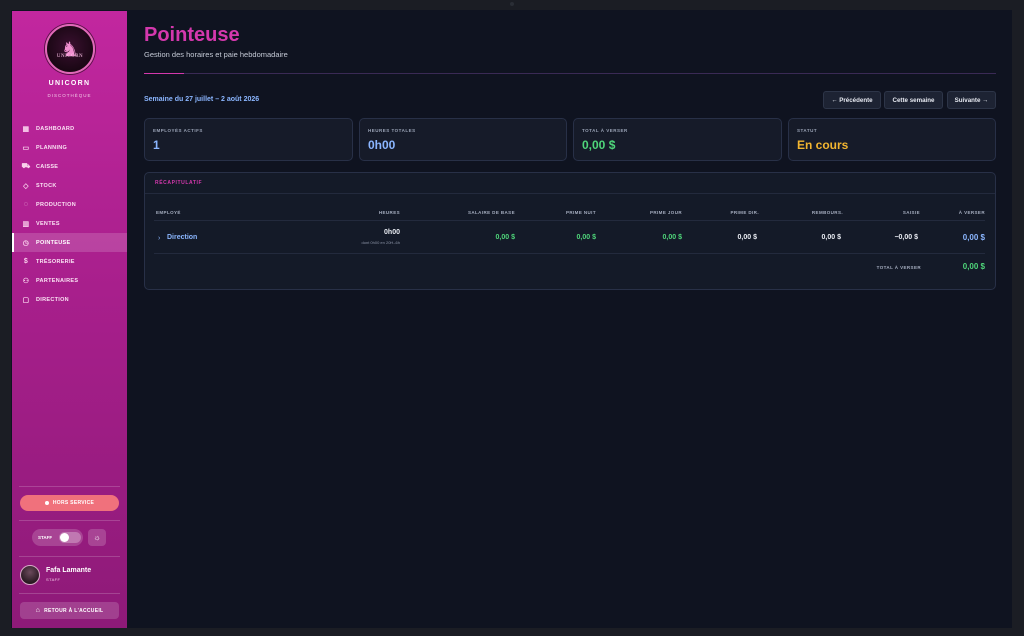  I want to click on sidebar-item-direction: ▢ DIRECTION, so click(69, 299).